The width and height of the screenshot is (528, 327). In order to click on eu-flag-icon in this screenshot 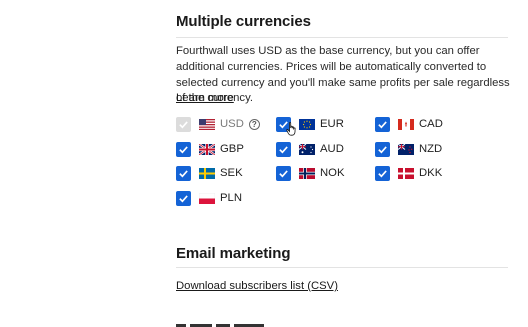, I will do `click(307, 124)`.